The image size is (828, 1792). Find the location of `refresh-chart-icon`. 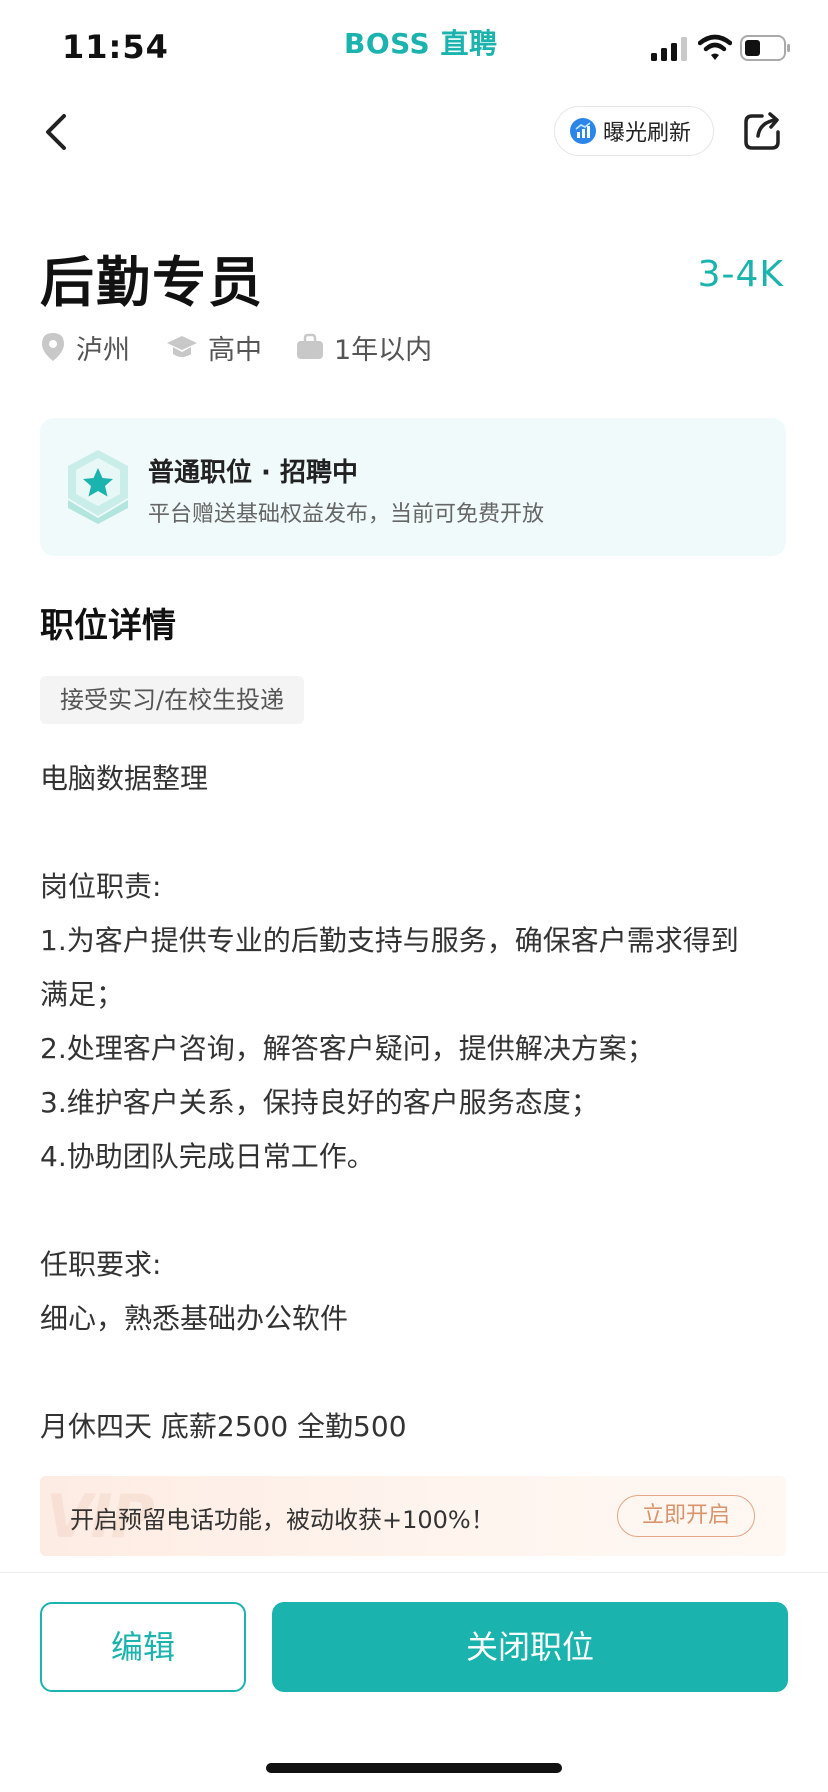

refresh-chart-icon is located at coordinates (583, 131).